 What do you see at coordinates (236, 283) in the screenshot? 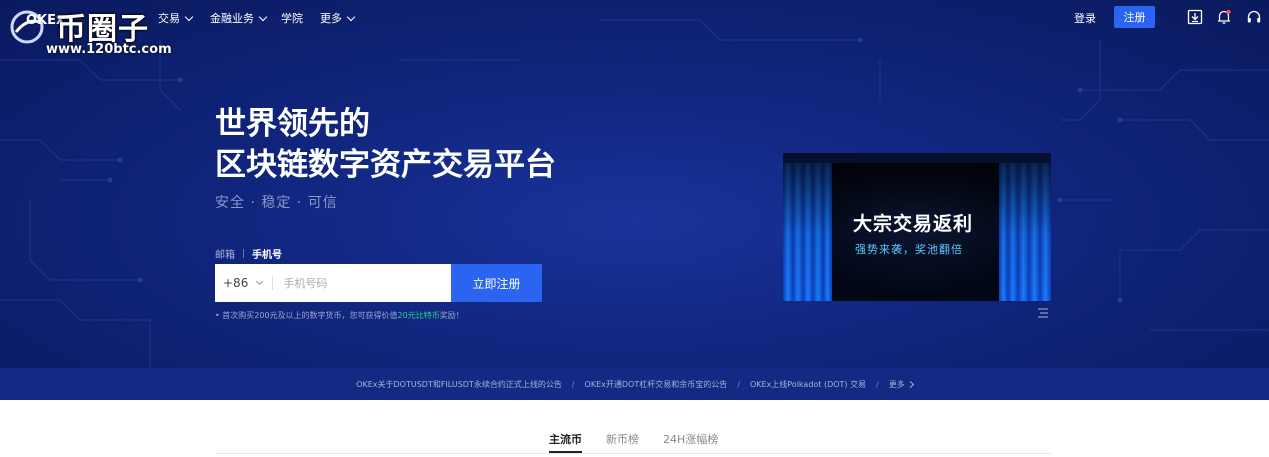
I see `country-code-value: +86` at bounding box center [236, 283].